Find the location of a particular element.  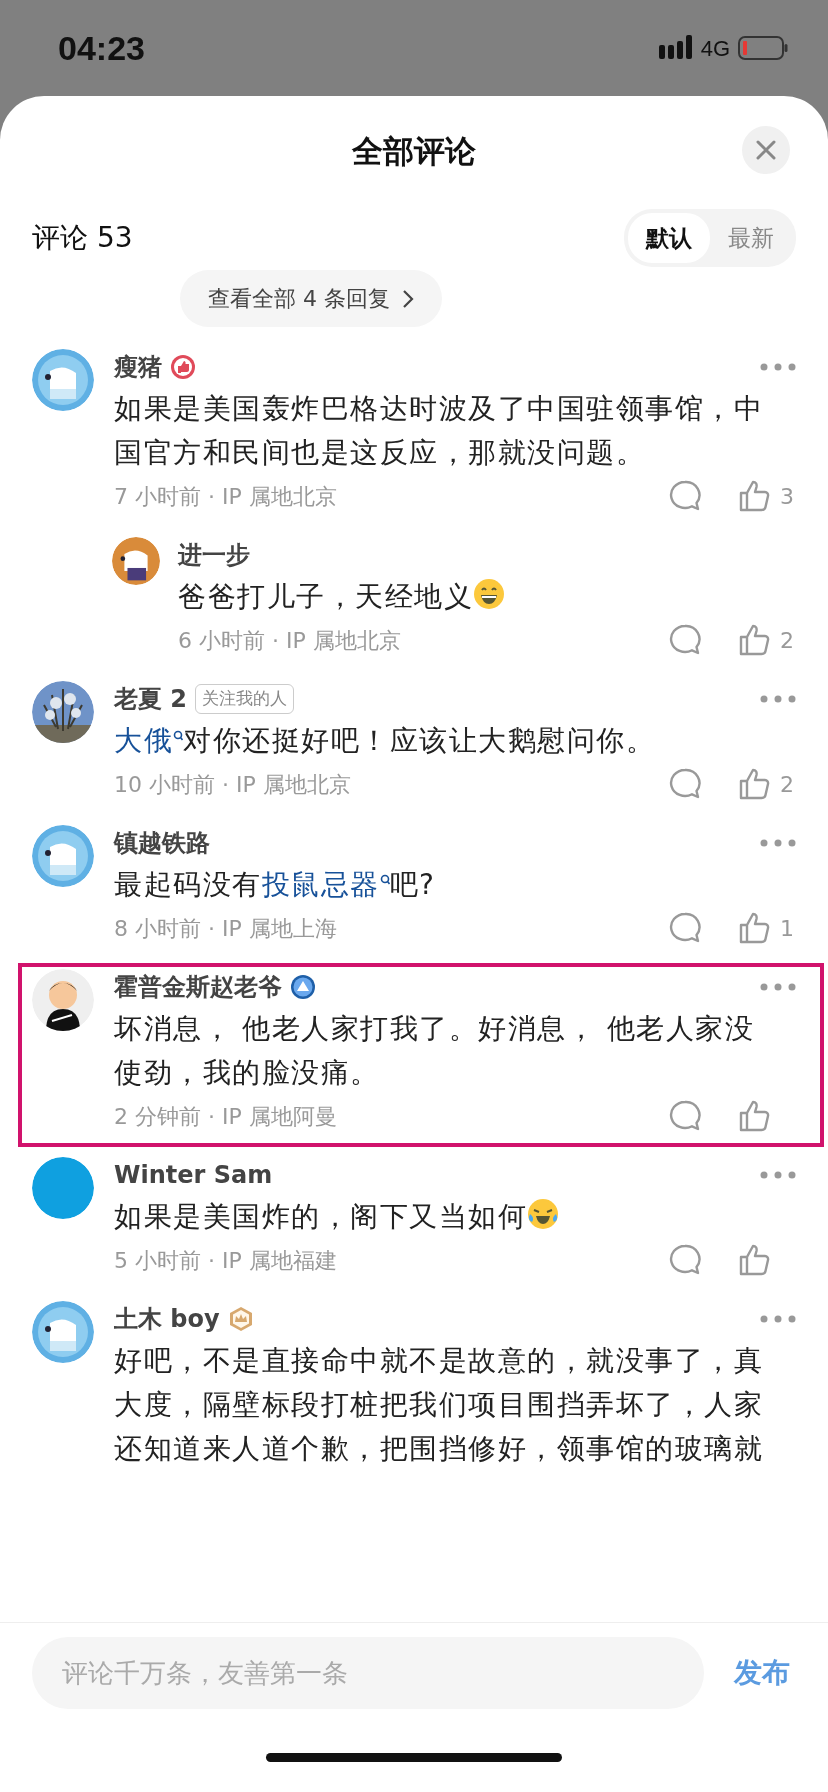

comment-meta: 6 小时前 · IP 属地北京 is located at coordinates (289, 640).